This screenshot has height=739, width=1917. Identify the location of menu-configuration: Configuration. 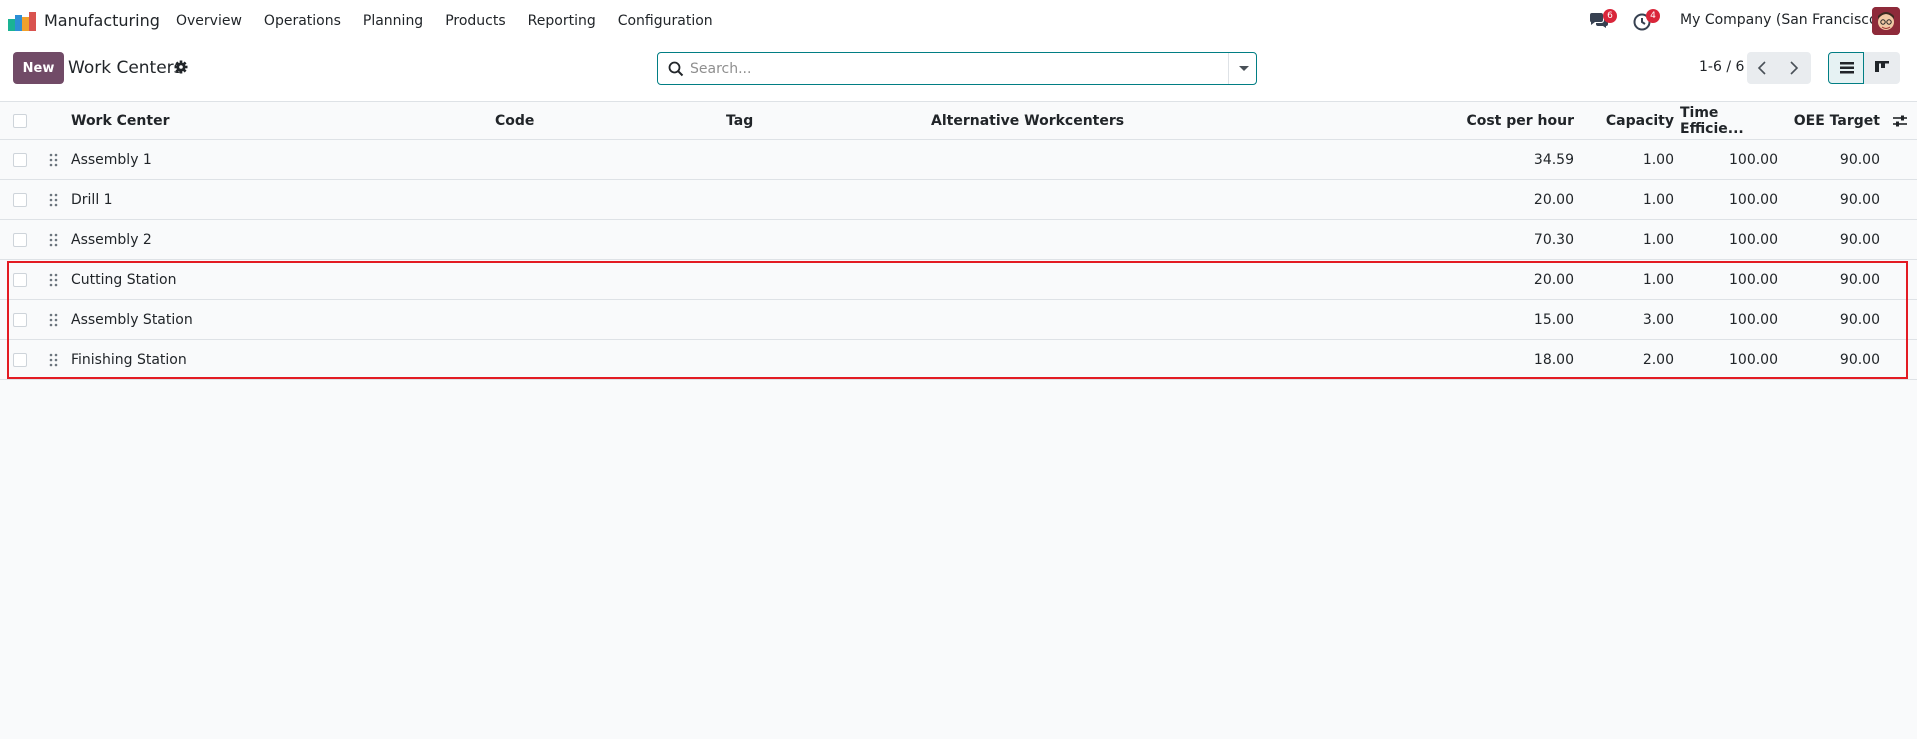
(665, 21).